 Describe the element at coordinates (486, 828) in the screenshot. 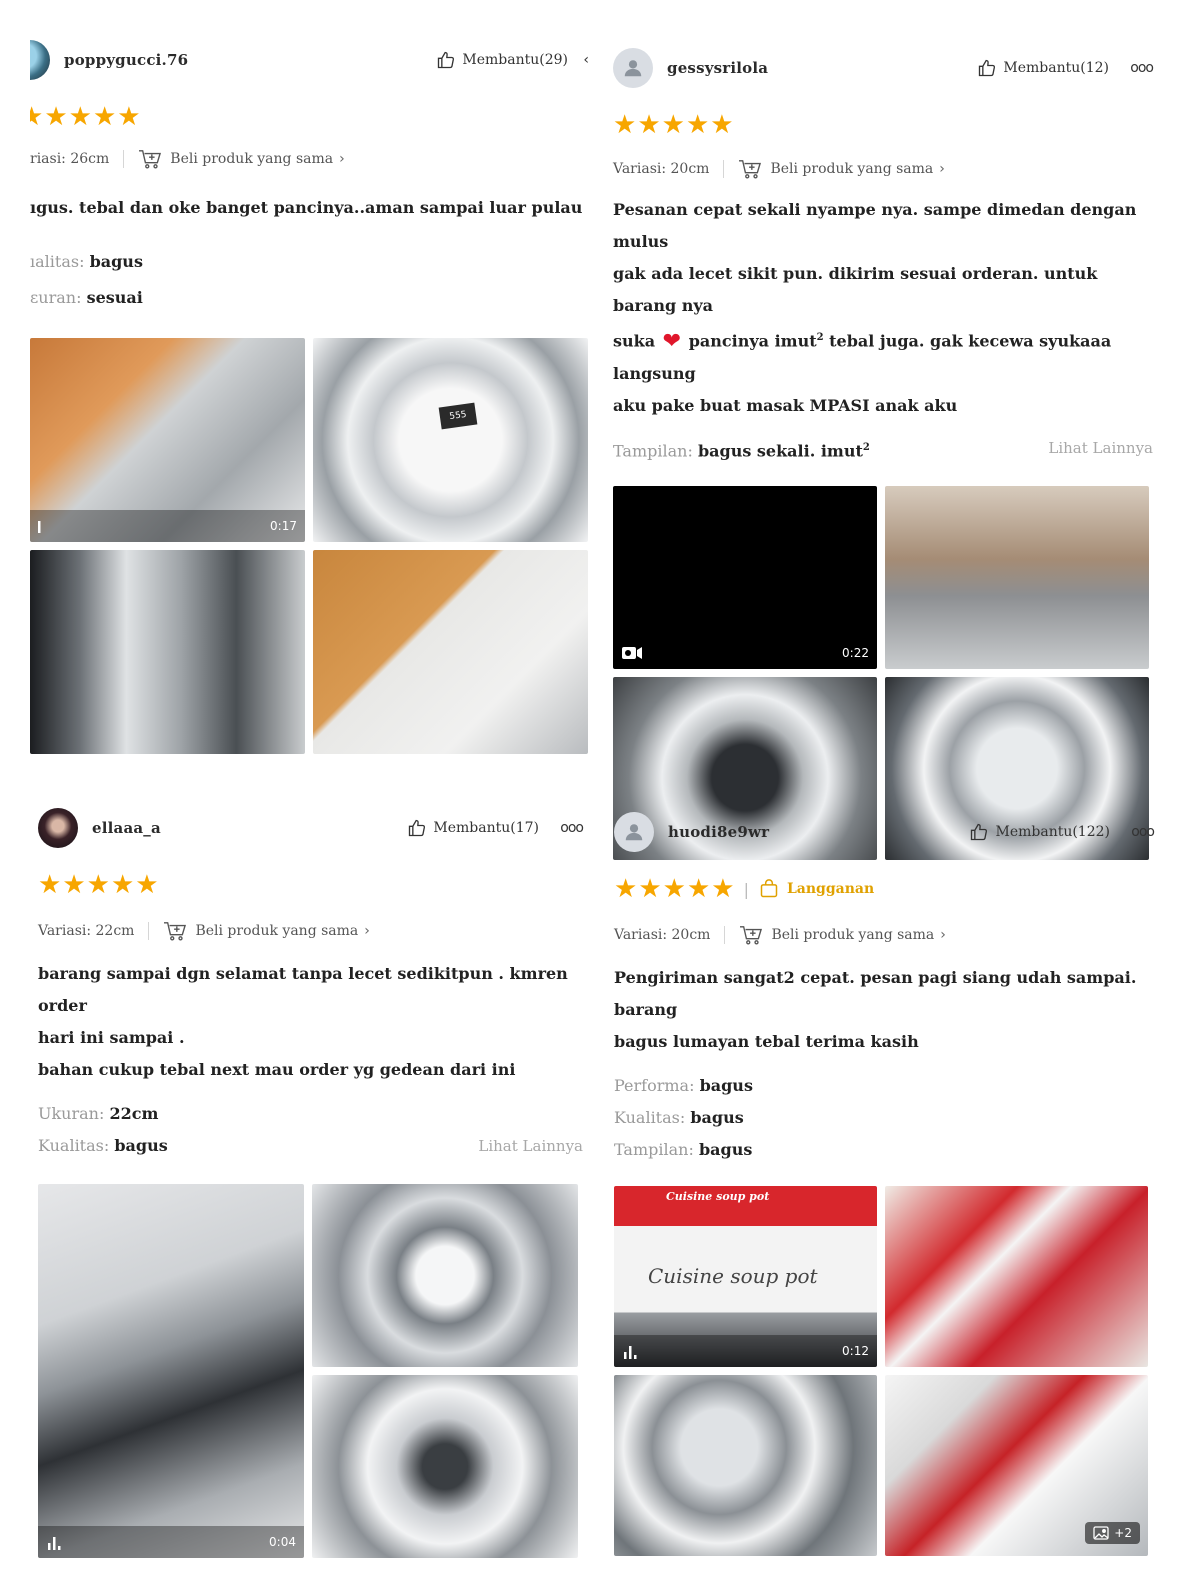

I see `helpful-count: Membantu(17)` at that location.